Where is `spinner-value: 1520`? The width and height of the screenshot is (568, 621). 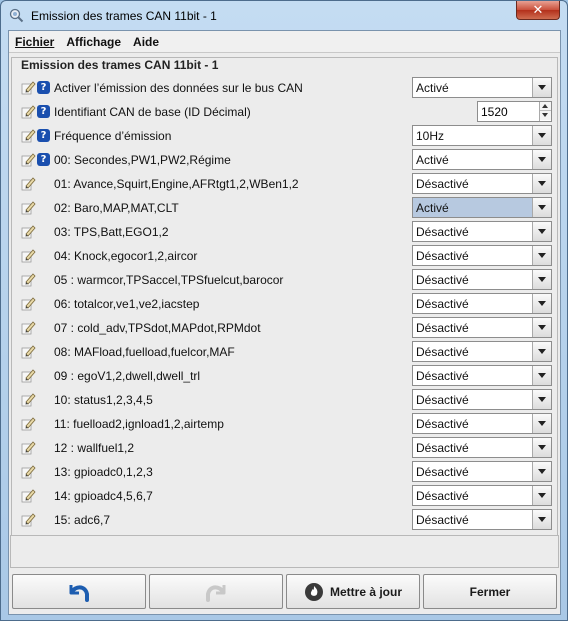
spinner-value: 1520 is located at coordinates (494, 112).